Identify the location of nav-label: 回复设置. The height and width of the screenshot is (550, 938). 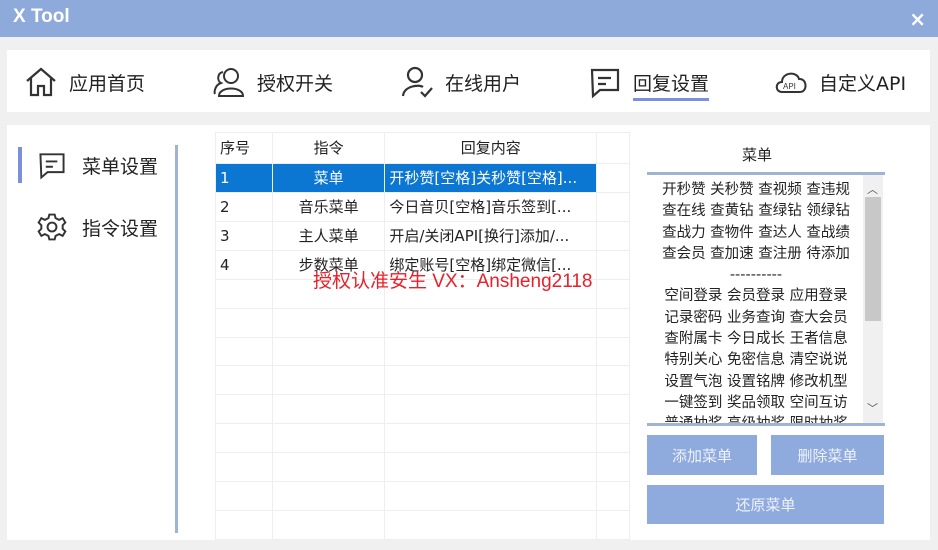
(671, 85).